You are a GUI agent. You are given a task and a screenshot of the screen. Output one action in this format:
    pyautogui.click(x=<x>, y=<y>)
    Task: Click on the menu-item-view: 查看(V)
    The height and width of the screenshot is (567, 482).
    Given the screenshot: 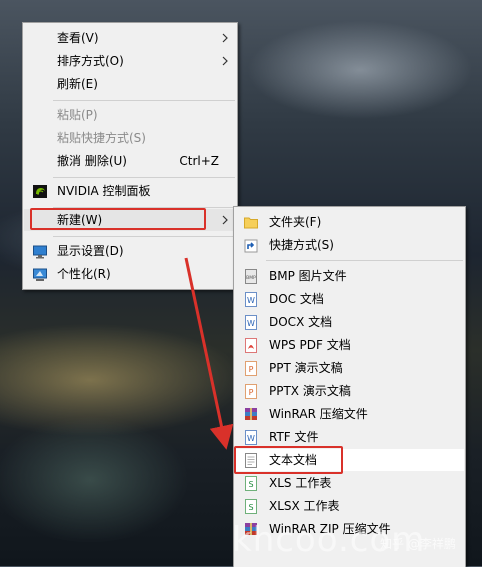 What is the action you would take?
    pyautogui.click(x=130, y=38)
    